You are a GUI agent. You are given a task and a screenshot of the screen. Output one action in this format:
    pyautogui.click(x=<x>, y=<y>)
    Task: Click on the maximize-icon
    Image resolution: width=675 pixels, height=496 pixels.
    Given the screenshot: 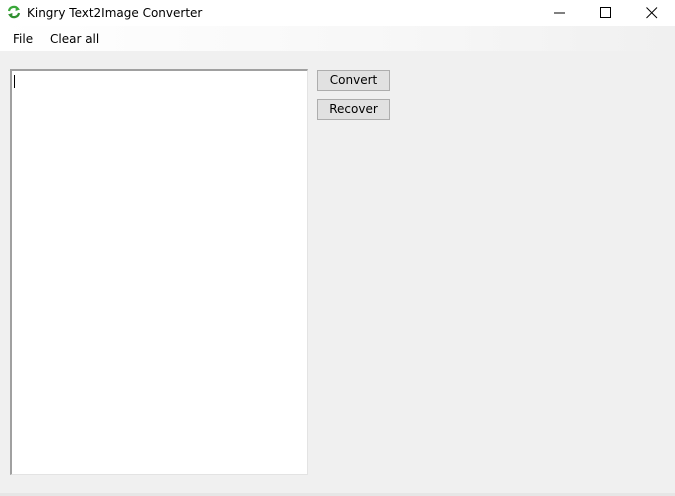 What is the action you would take?
    pyautogui.click(x=605, y=12)
    